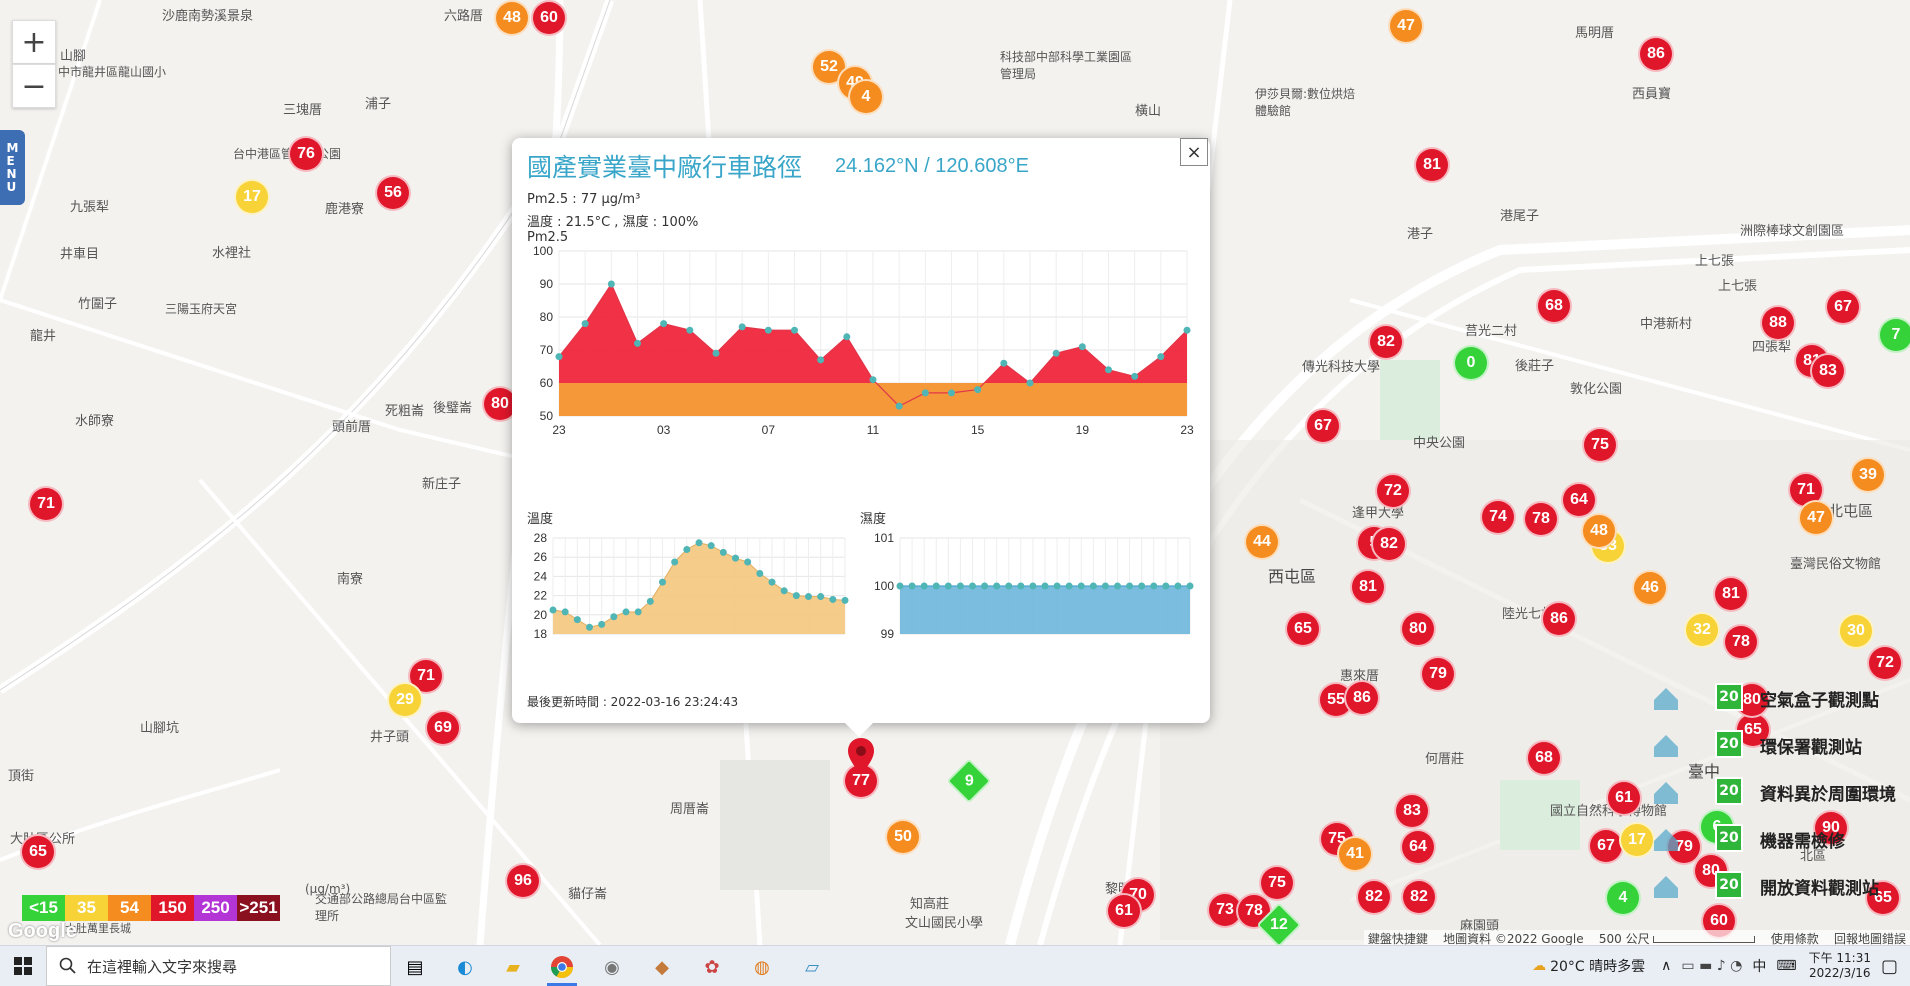 The height and width of the screenshot is (986, 1910). Describe the element at coordinates (405, 700) in the screenshot. I see `aqi-marker: 29` at that location.